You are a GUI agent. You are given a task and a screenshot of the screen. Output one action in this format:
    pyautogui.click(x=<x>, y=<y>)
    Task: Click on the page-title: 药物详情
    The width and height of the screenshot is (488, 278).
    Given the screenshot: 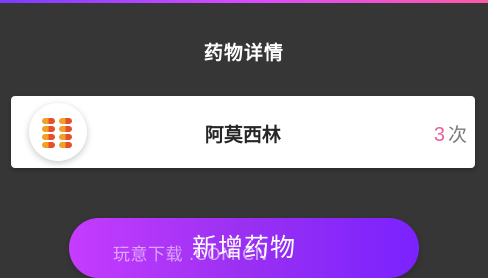 What is the action you would take?
    pyautogui.click(x=243, y=53)
    